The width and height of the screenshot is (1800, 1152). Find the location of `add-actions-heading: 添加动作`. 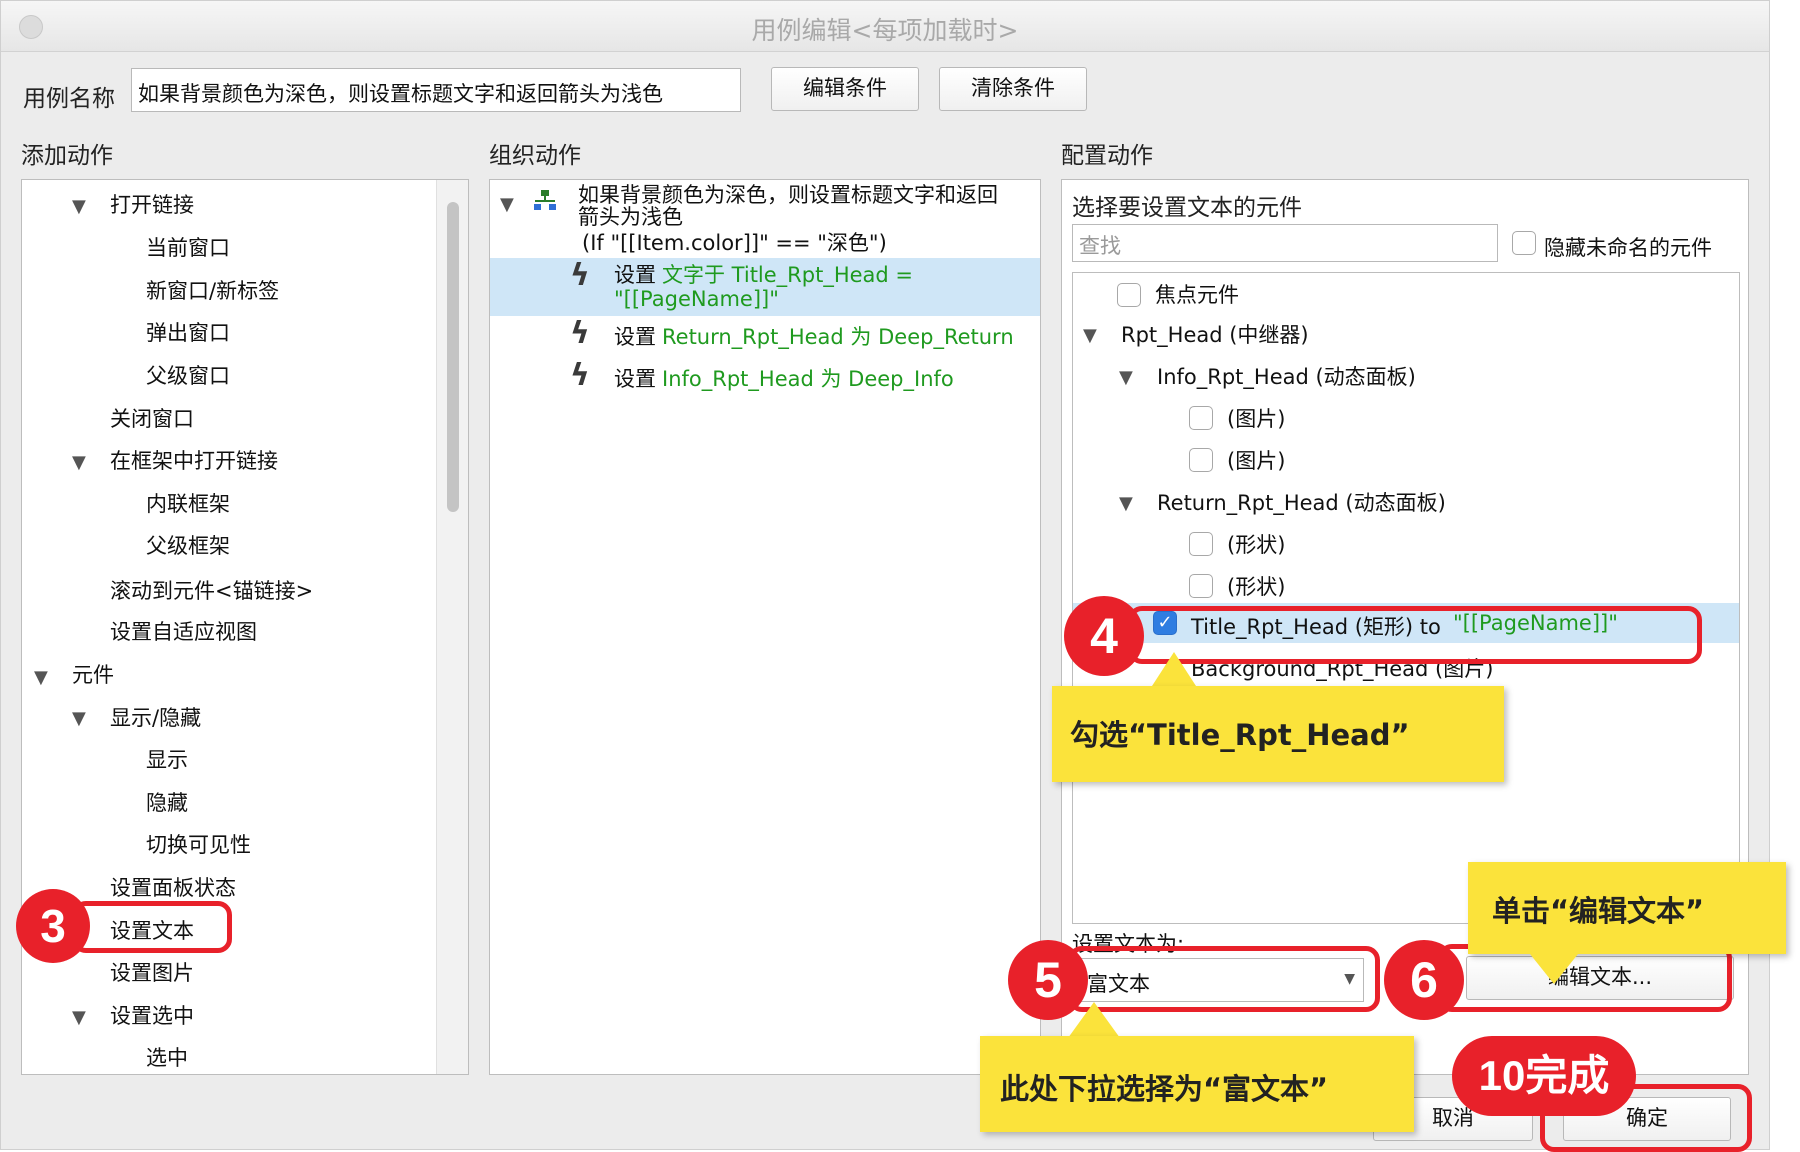

add-actions-heading: 添加动作 is located at coordinates (67, 156).